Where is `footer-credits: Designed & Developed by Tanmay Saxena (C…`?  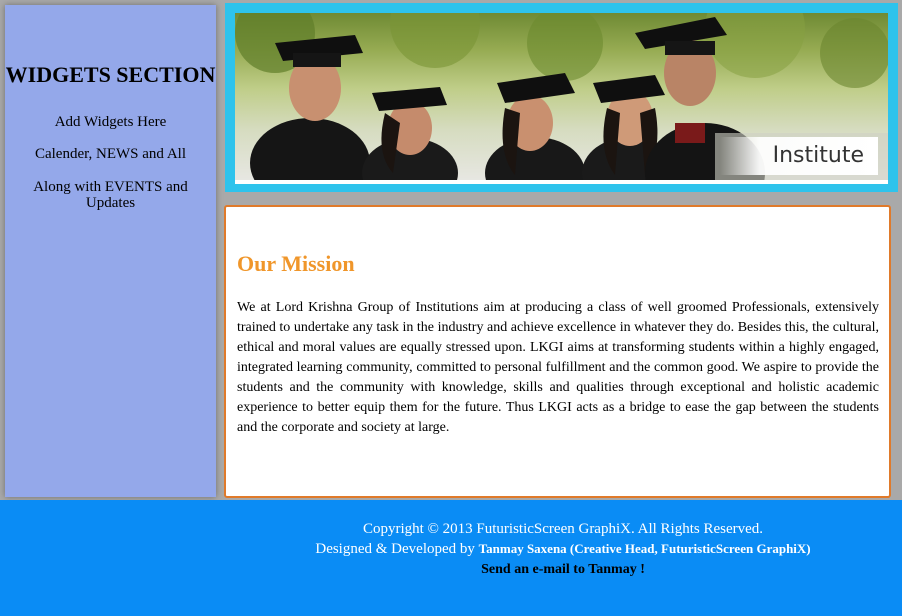 footer-credits: Designed & Developed by Tanmay Saxena (C… is located at coordinates (451, 549).